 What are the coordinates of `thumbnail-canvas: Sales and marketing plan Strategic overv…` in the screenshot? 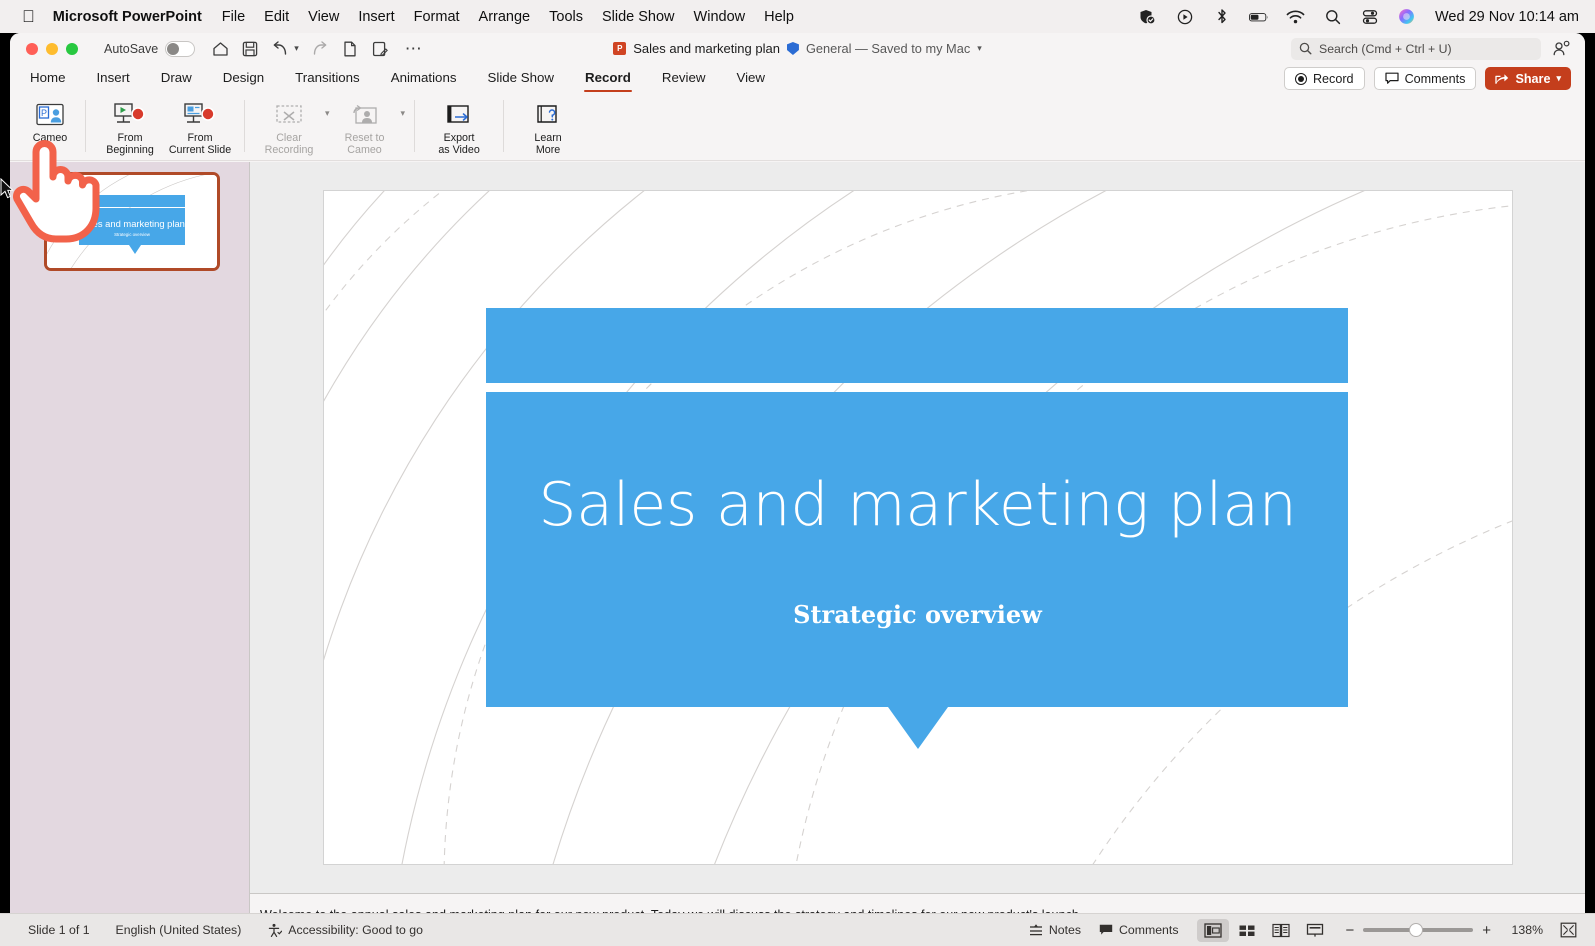 It's located at (132, 221).